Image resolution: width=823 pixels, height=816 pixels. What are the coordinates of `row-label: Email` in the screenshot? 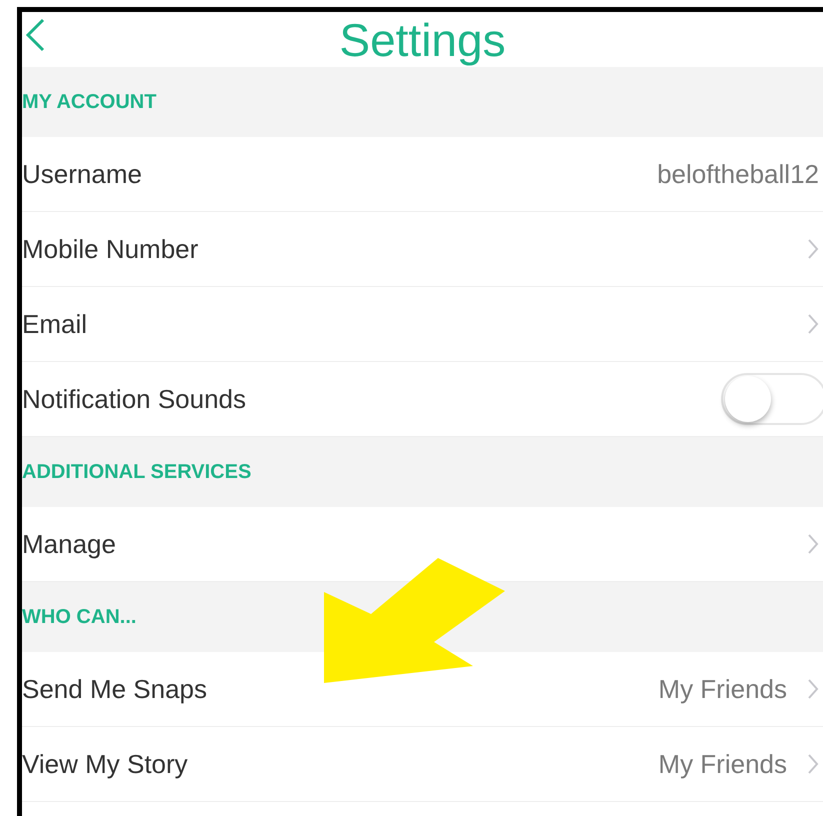 It's located at (55, 324).